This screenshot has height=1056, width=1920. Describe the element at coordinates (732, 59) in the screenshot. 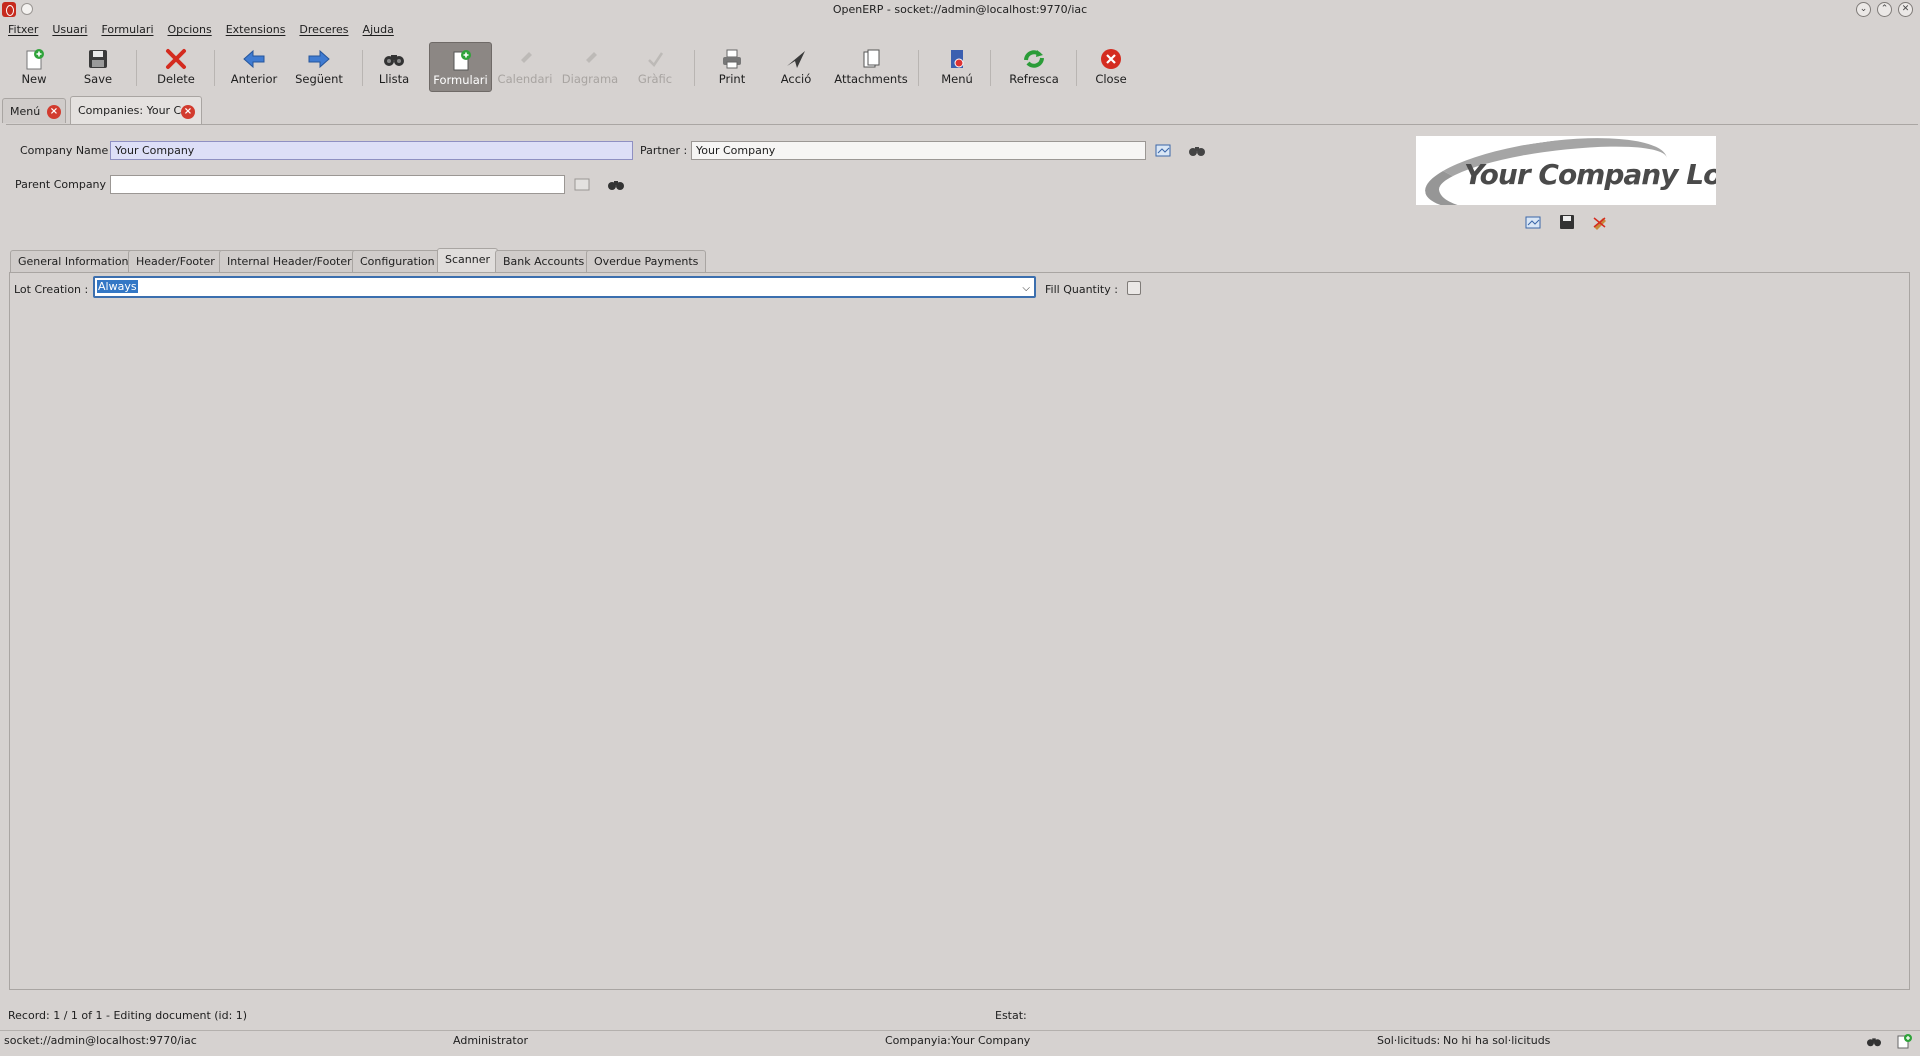

I see `printer-icon` at that location.